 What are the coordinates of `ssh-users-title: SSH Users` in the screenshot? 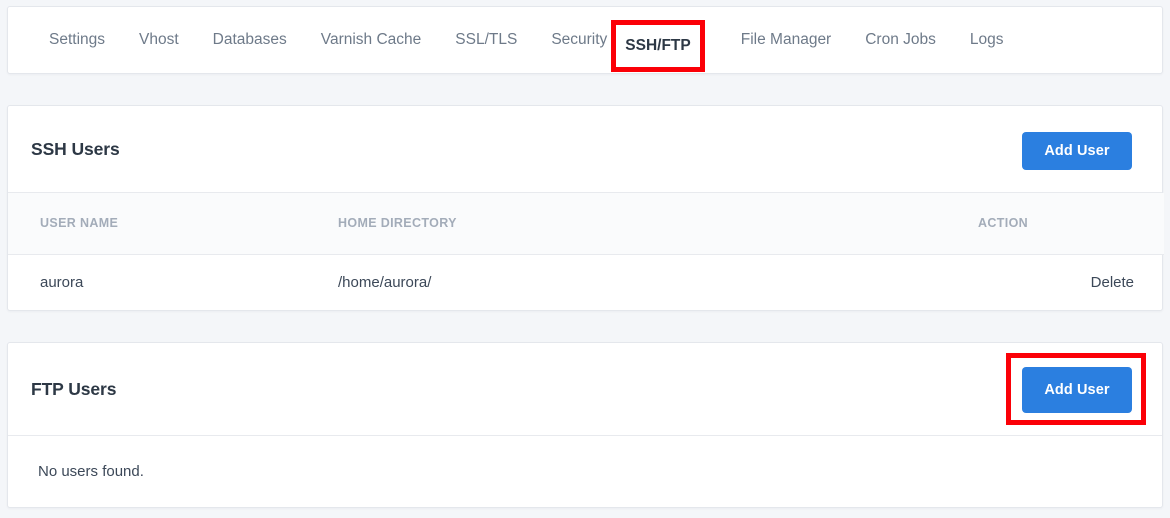 It's located at (75, 149).